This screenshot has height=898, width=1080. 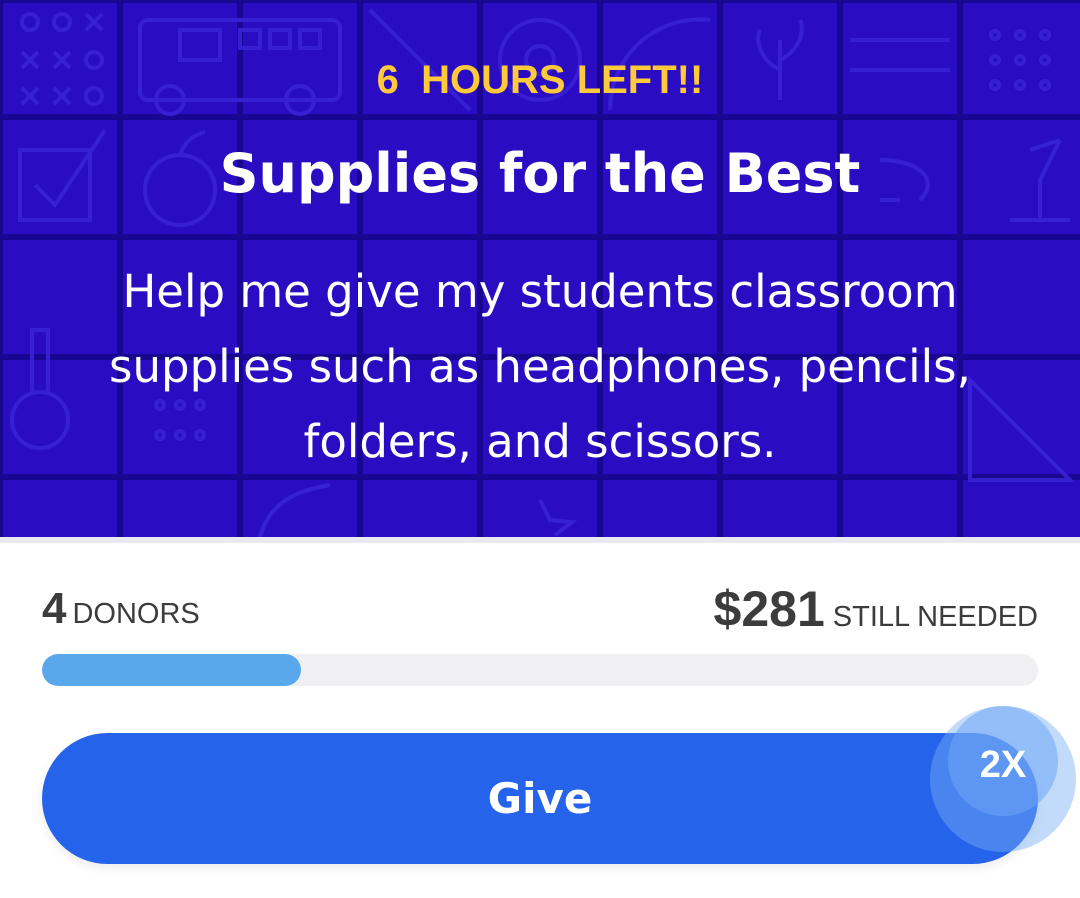 What do you see at coordinates (136, 614) in the screenshot?
I see `donor-count-label: DONORS` at bounding box center [136, 614].